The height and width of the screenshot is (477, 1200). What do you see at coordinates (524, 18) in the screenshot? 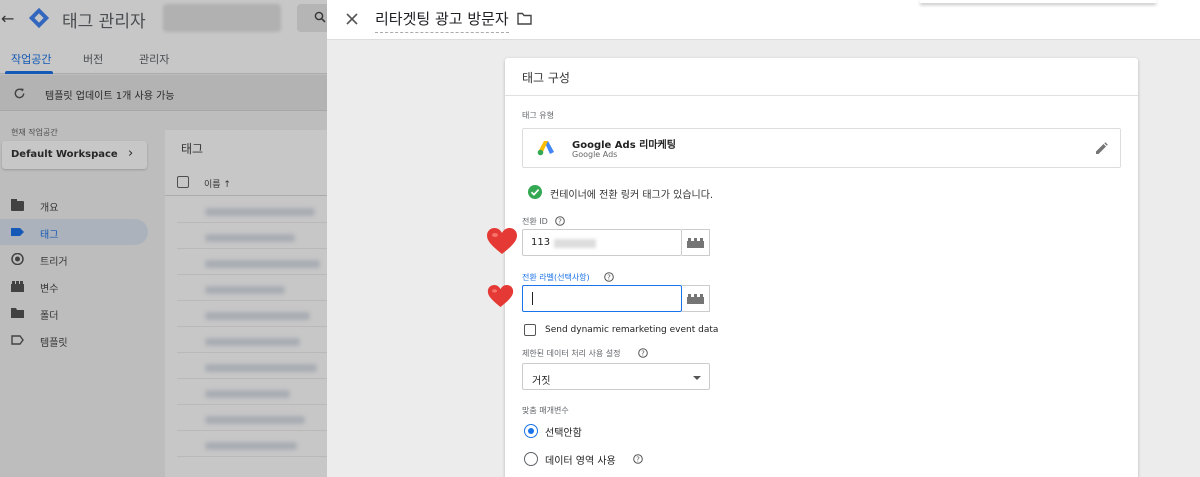
I see `folder-icon` at bounding box center [524, 18].